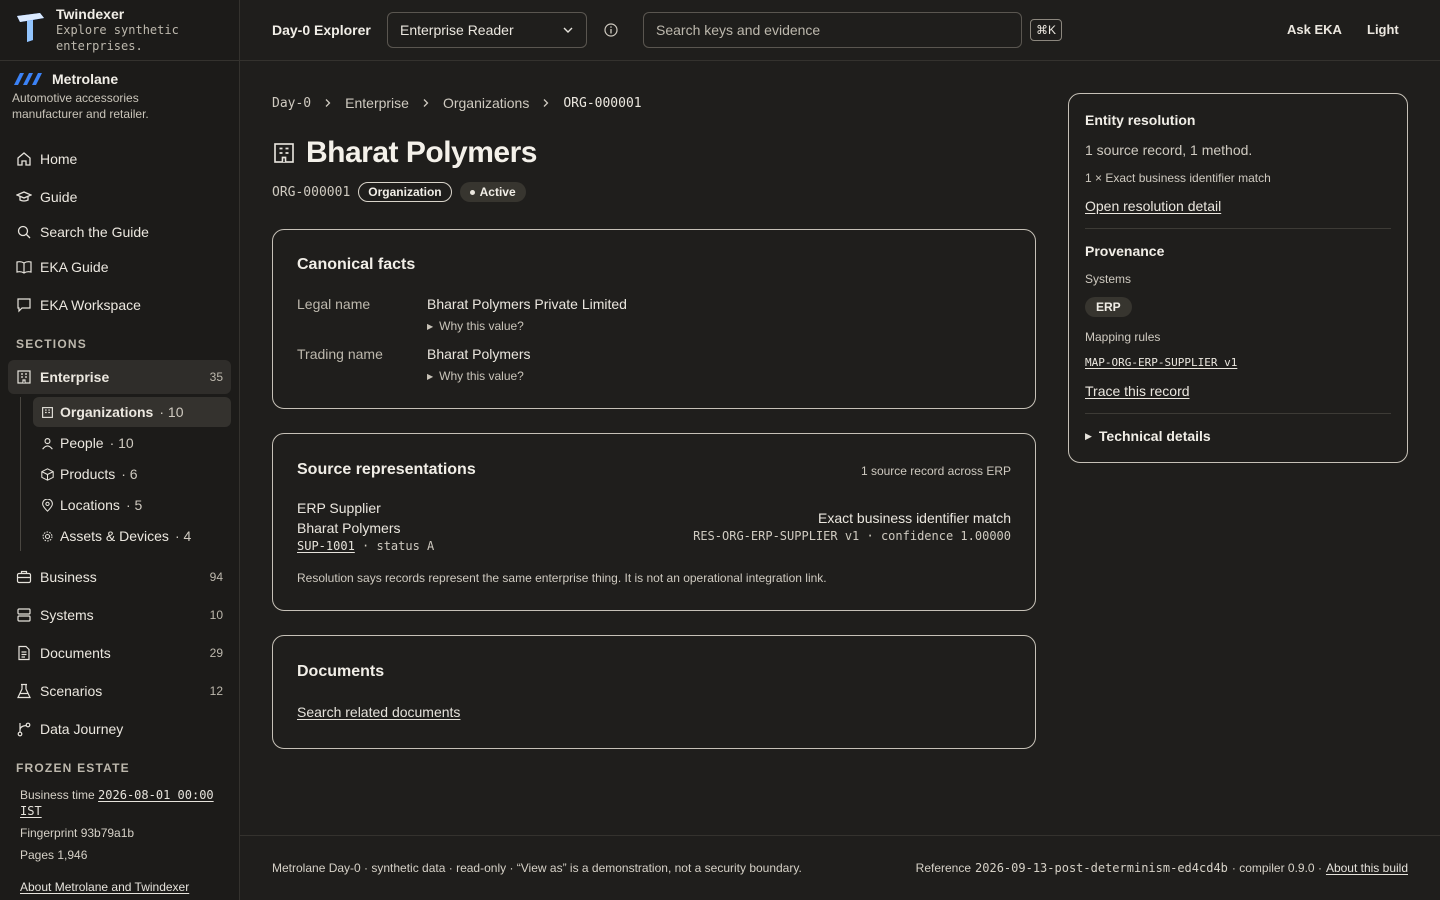  Describe the element at coordinates (59, 159) in the screenshot. I see `sidebar-item-label: Home` at that location.